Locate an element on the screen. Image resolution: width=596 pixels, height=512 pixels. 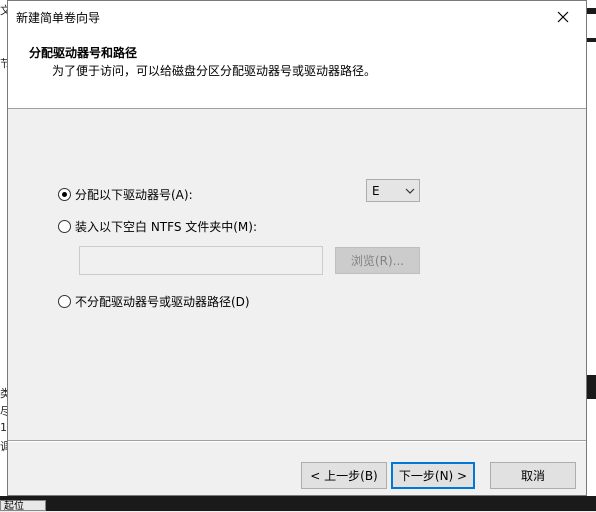
back-button: < 上一步(B) is located at coordinates (344, 475).